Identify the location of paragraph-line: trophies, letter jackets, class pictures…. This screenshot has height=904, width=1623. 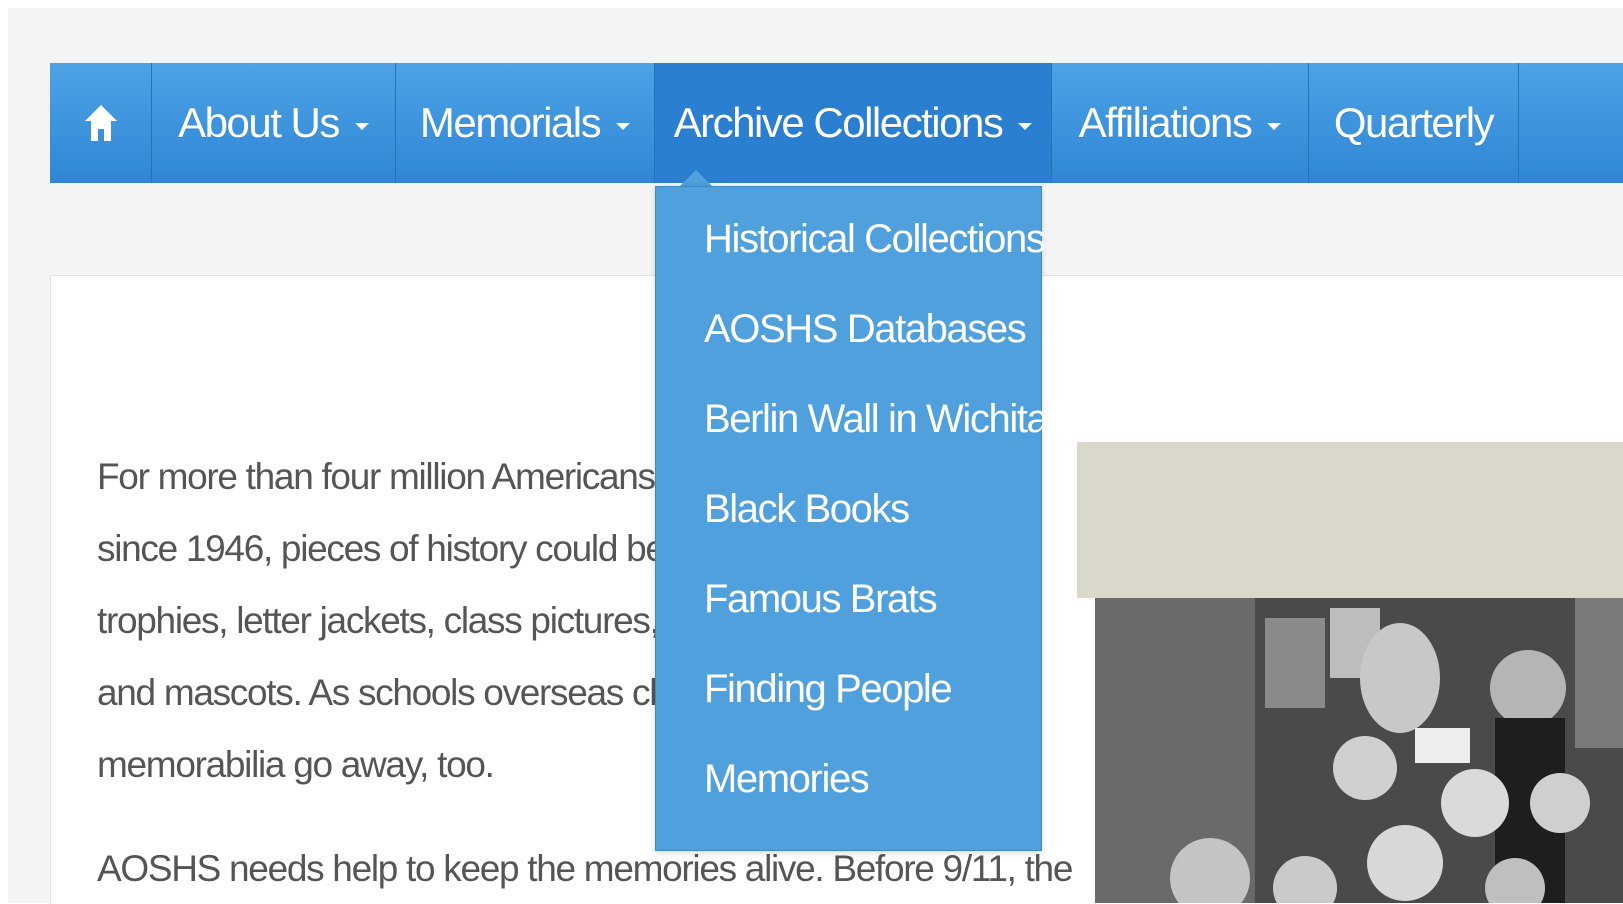
(400, 620).